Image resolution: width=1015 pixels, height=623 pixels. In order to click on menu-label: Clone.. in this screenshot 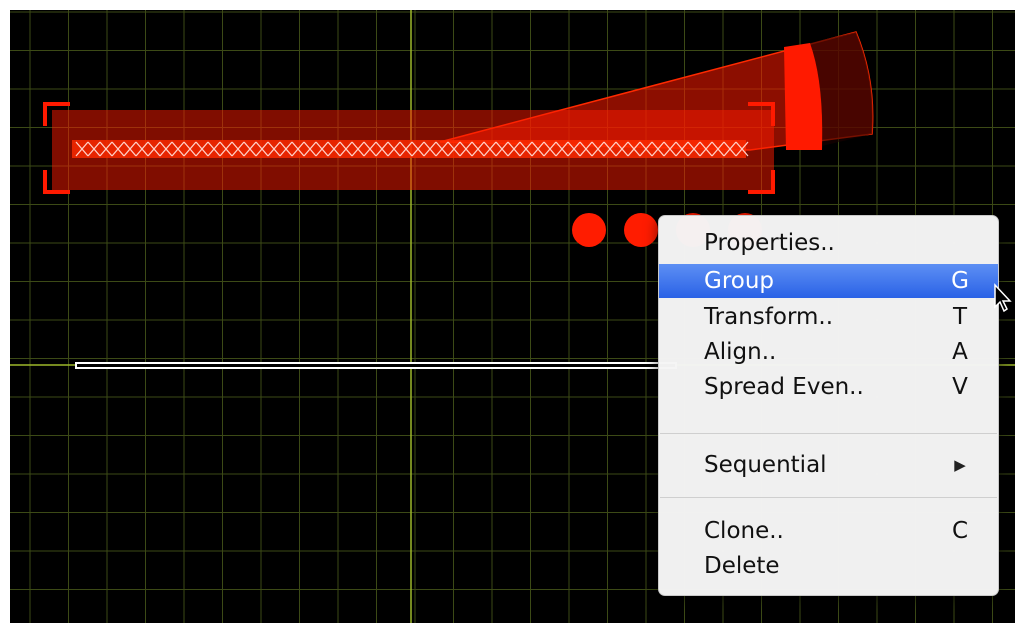, I will do `click(744, 531)`.